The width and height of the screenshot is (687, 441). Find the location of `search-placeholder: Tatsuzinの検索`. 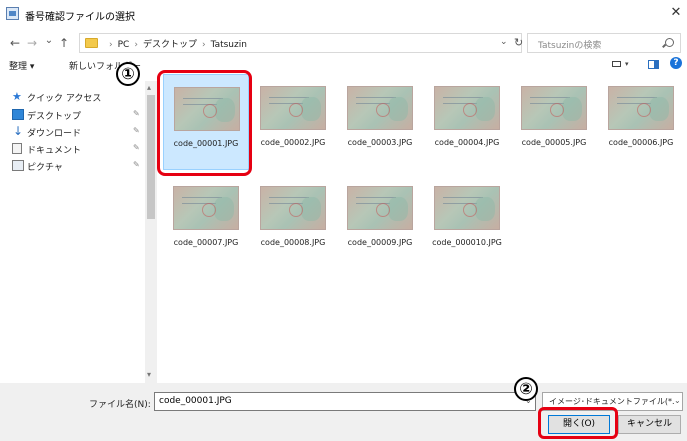

search-placeholder: Tatsuzinの検索 is located at coordinates (570, 46).